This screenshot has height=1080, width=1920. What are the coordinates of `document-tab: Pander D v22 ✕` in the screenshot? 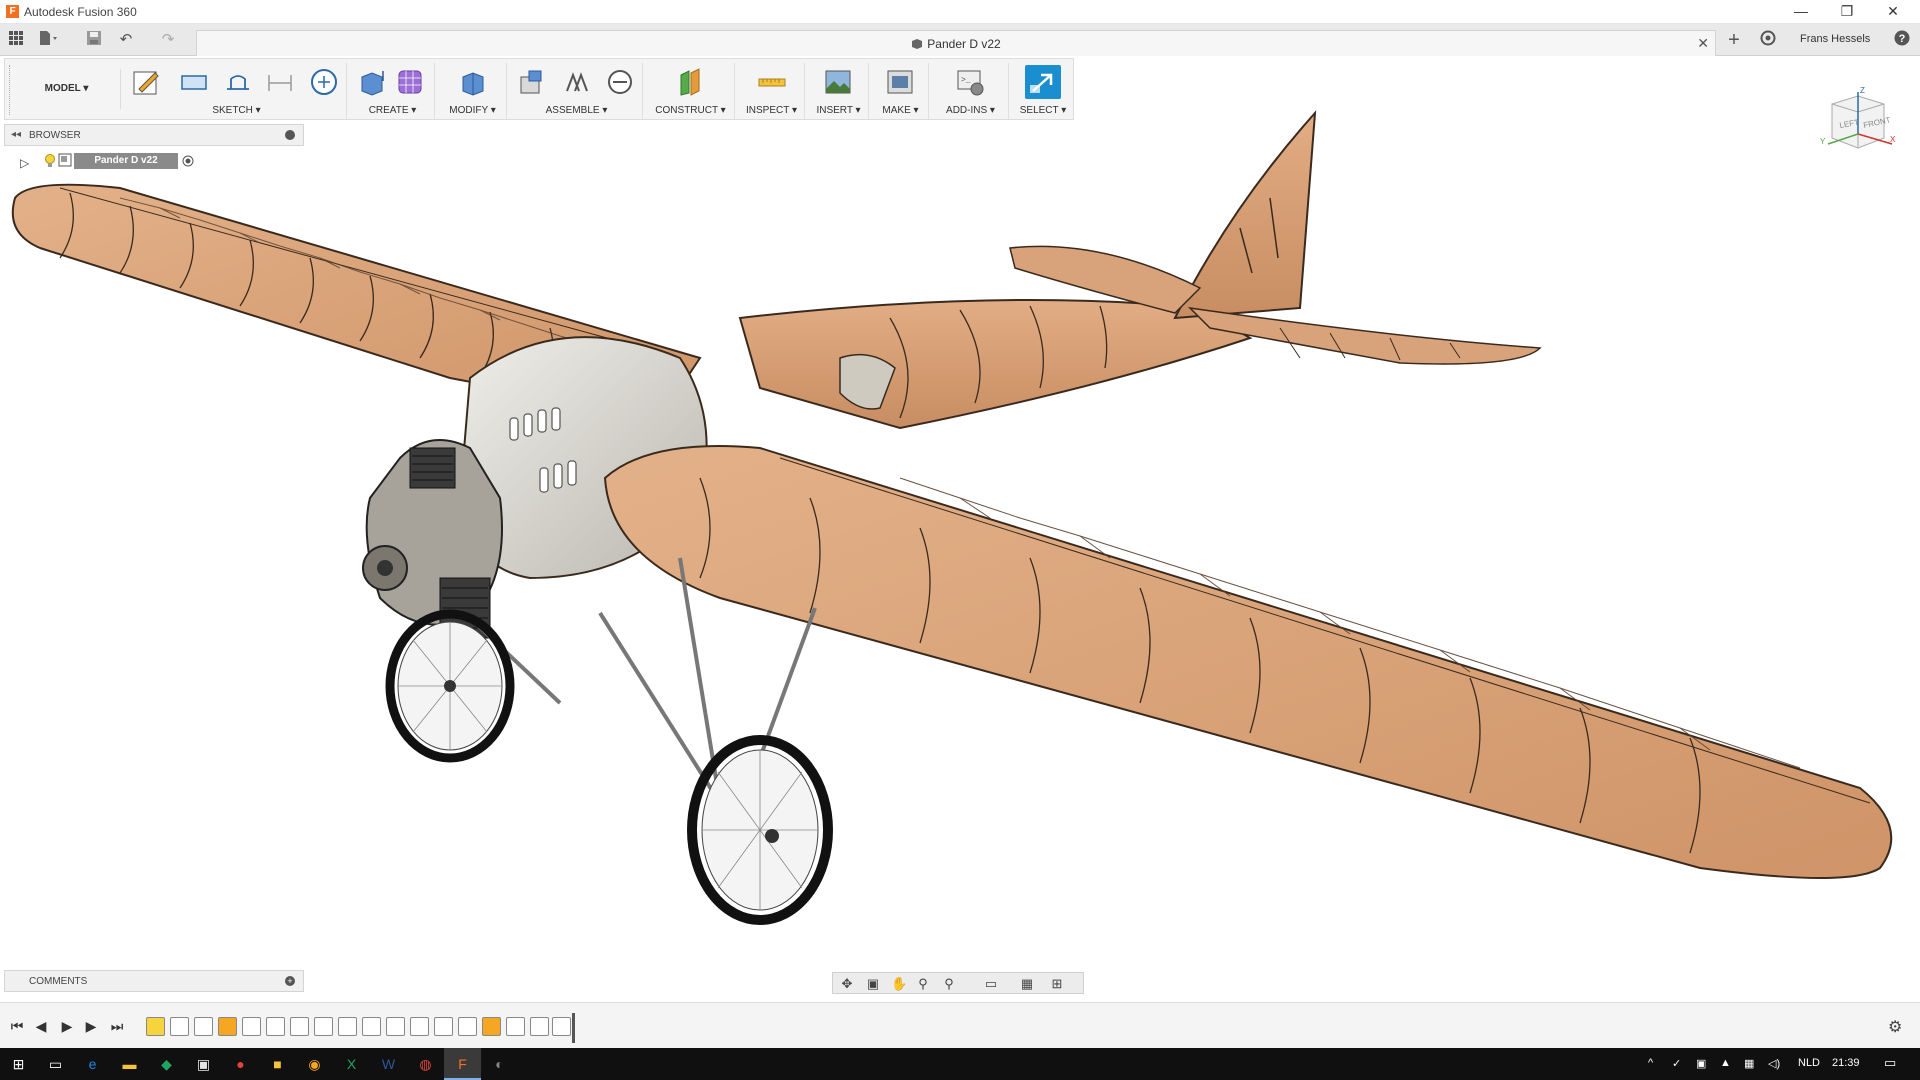 It's located at (956, 43).